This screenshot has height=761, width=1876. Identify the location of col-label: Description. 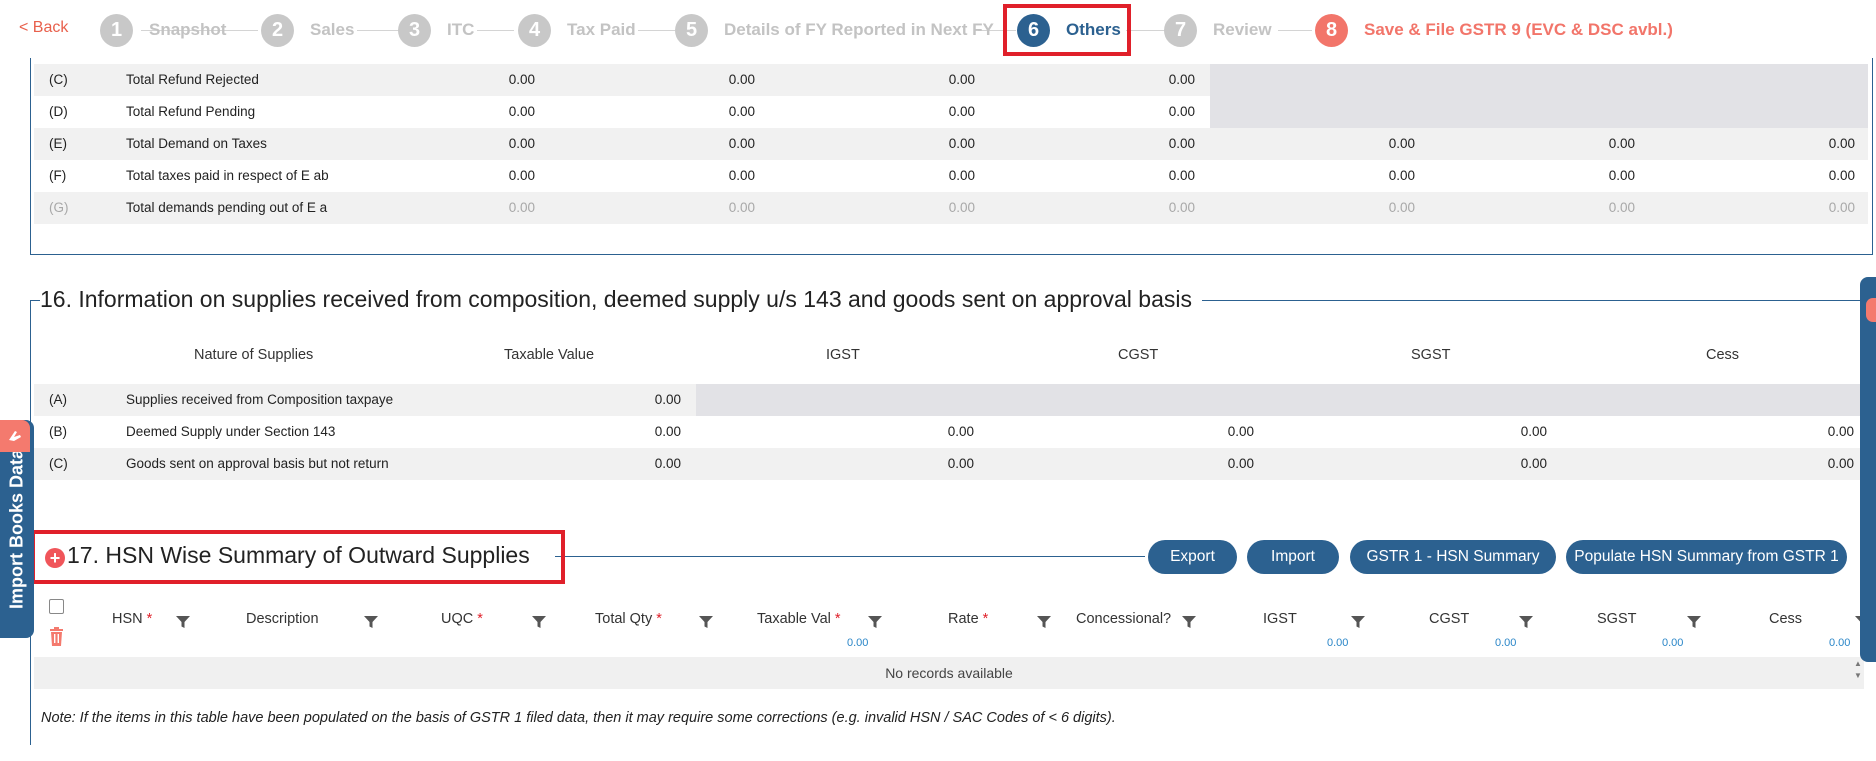
(282, 619).